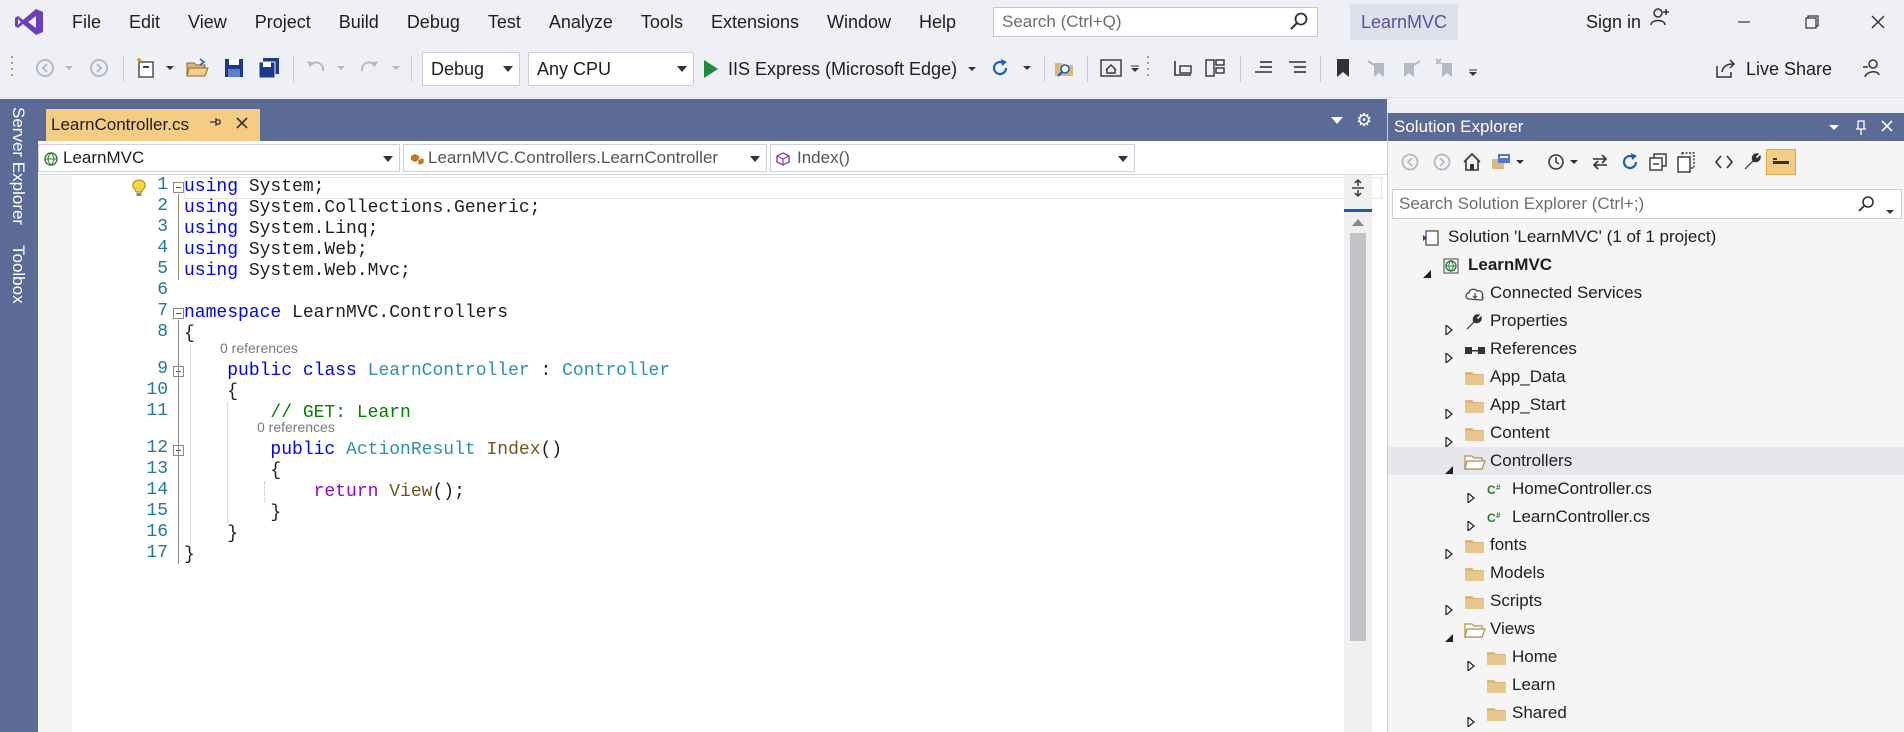 The image size is (1904, 732). I want to click on tree-item-controllers: Controllers, so click(1646, 461).